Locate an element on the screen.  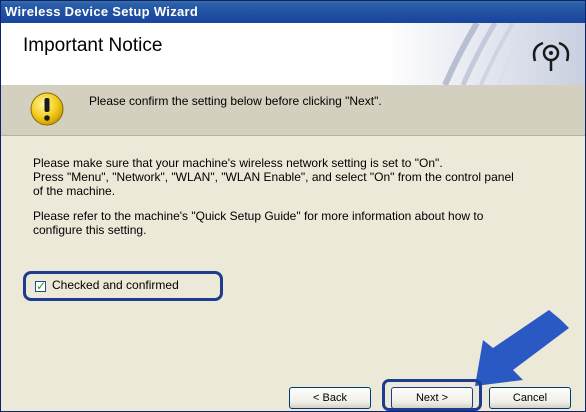
back-button: < Back is located at coordinates (330, 398).